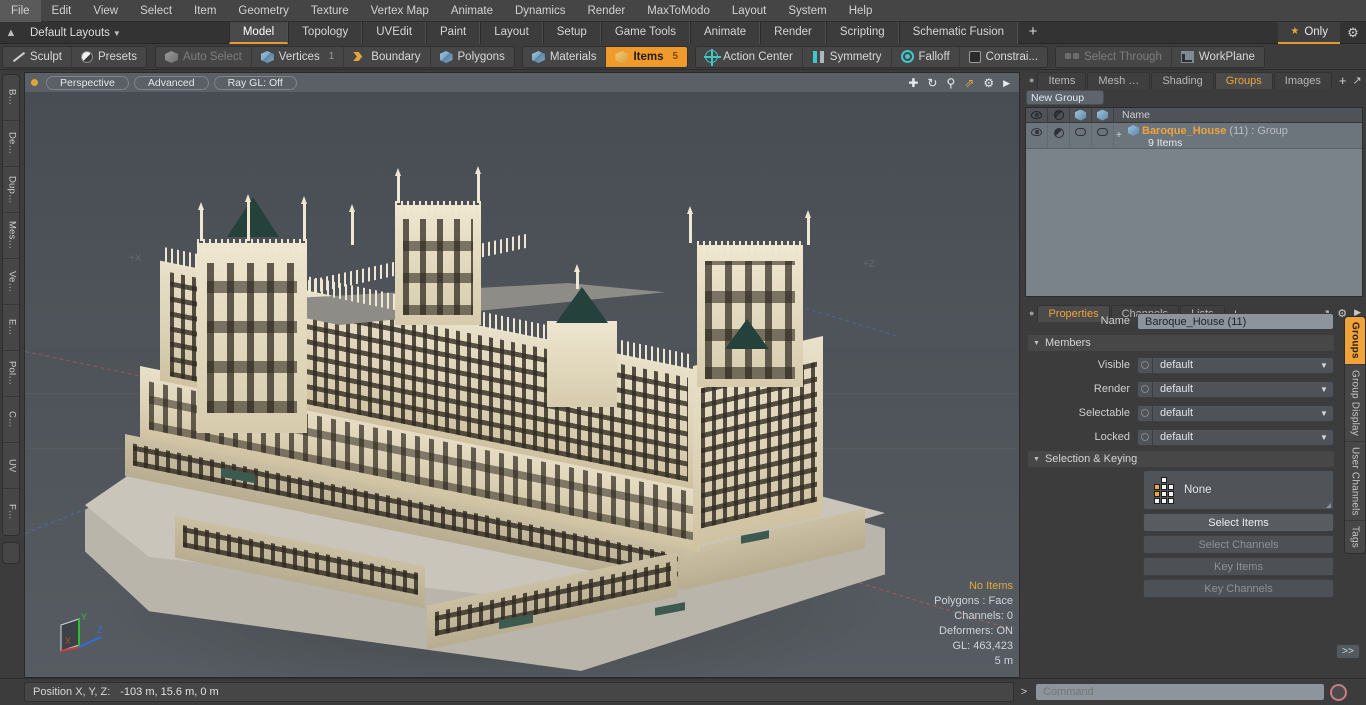 Image resolution: width=1366 pixels, height=705 pixels. What do you see at coordinates (1103, 136) in the screenshot?
I see `row-render-toggle` at bounding box center [1103, 136].